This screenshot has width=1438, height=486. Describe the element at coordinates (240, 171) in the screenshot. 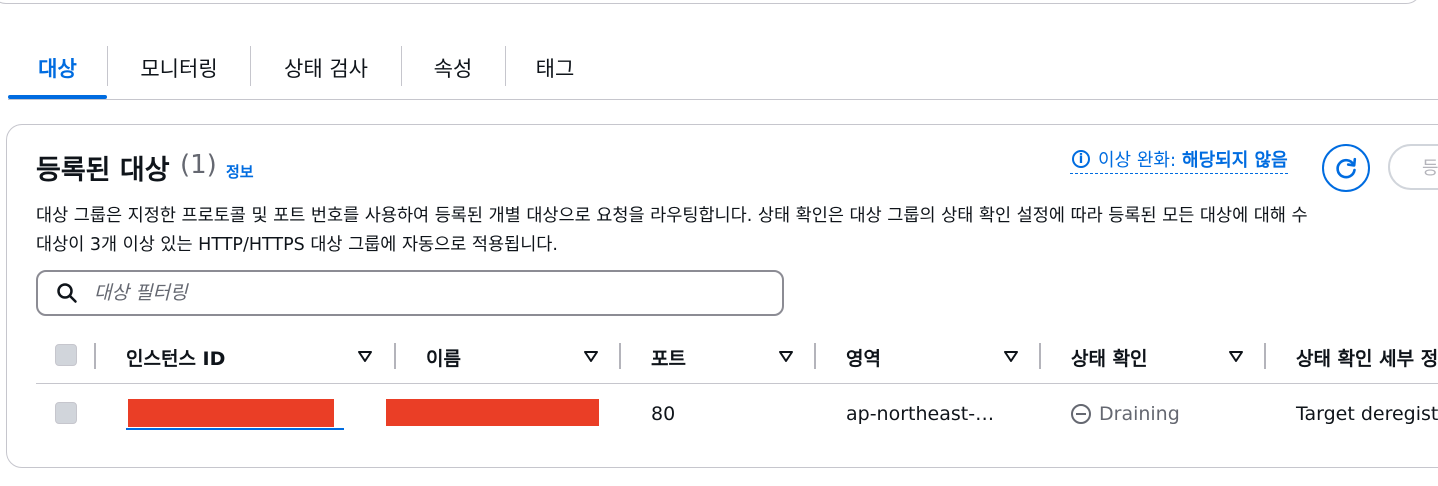

I see `info-link: 정보` at that location.